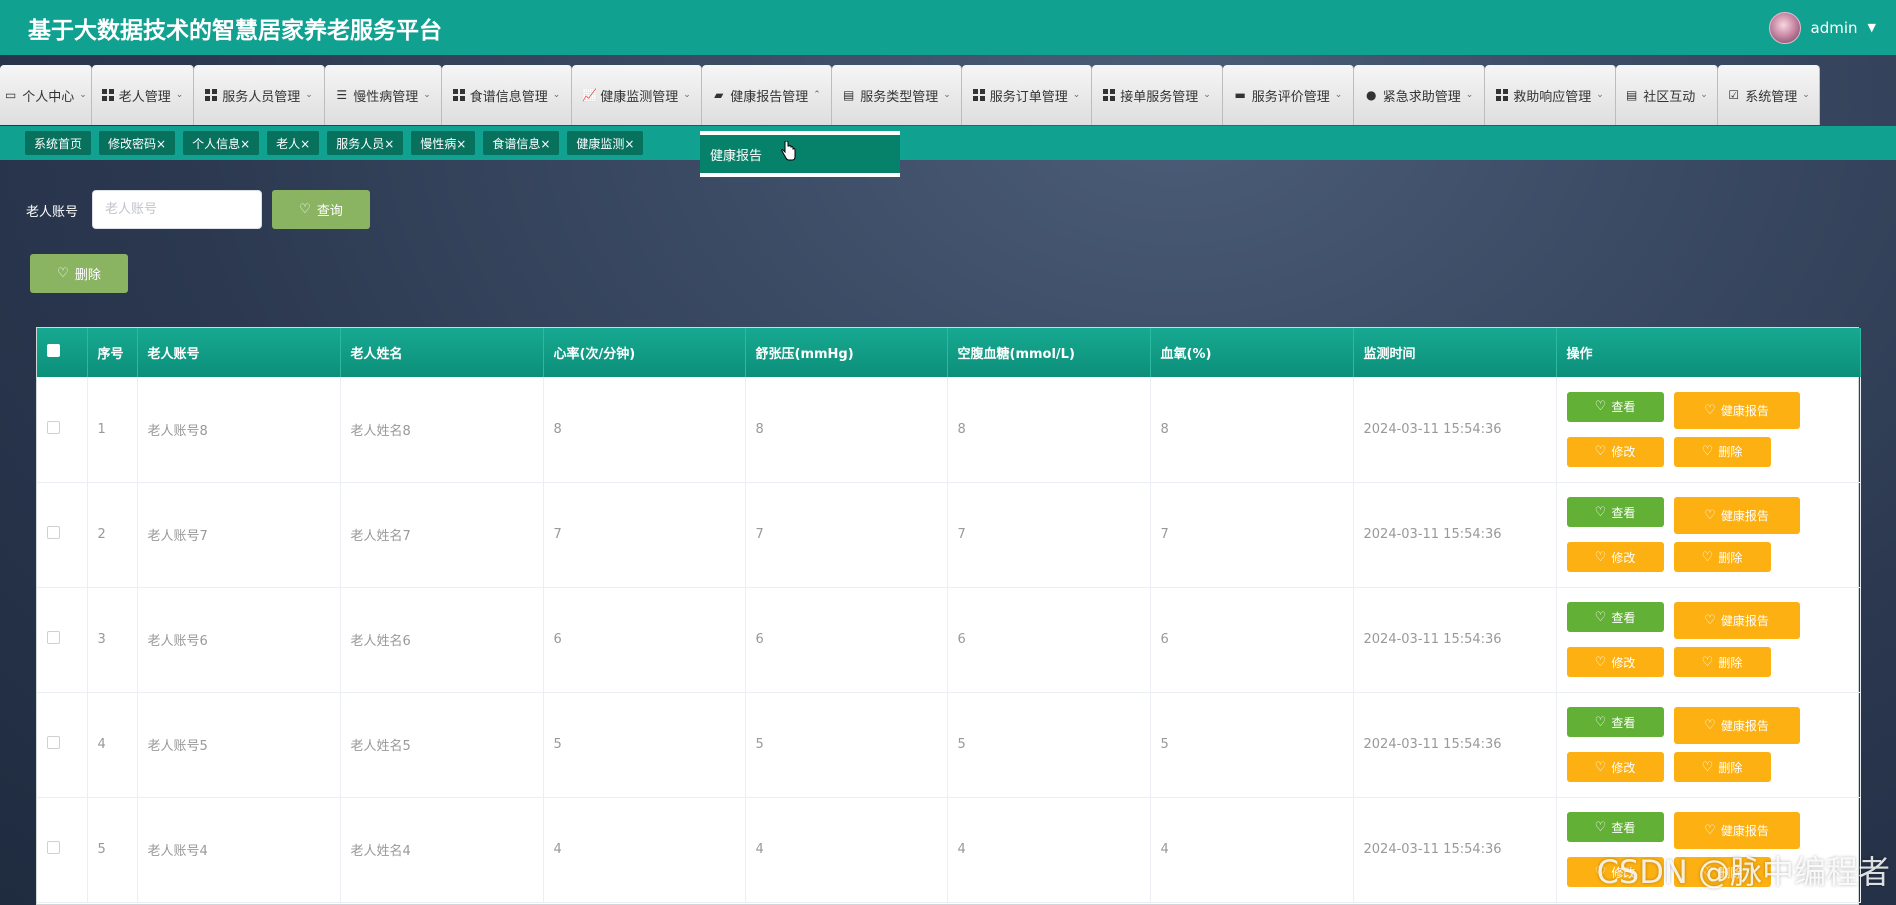  What do you see at coordinates (177, 209) in the screenshot?
I see `search-input` at bounding box center [177, 209].